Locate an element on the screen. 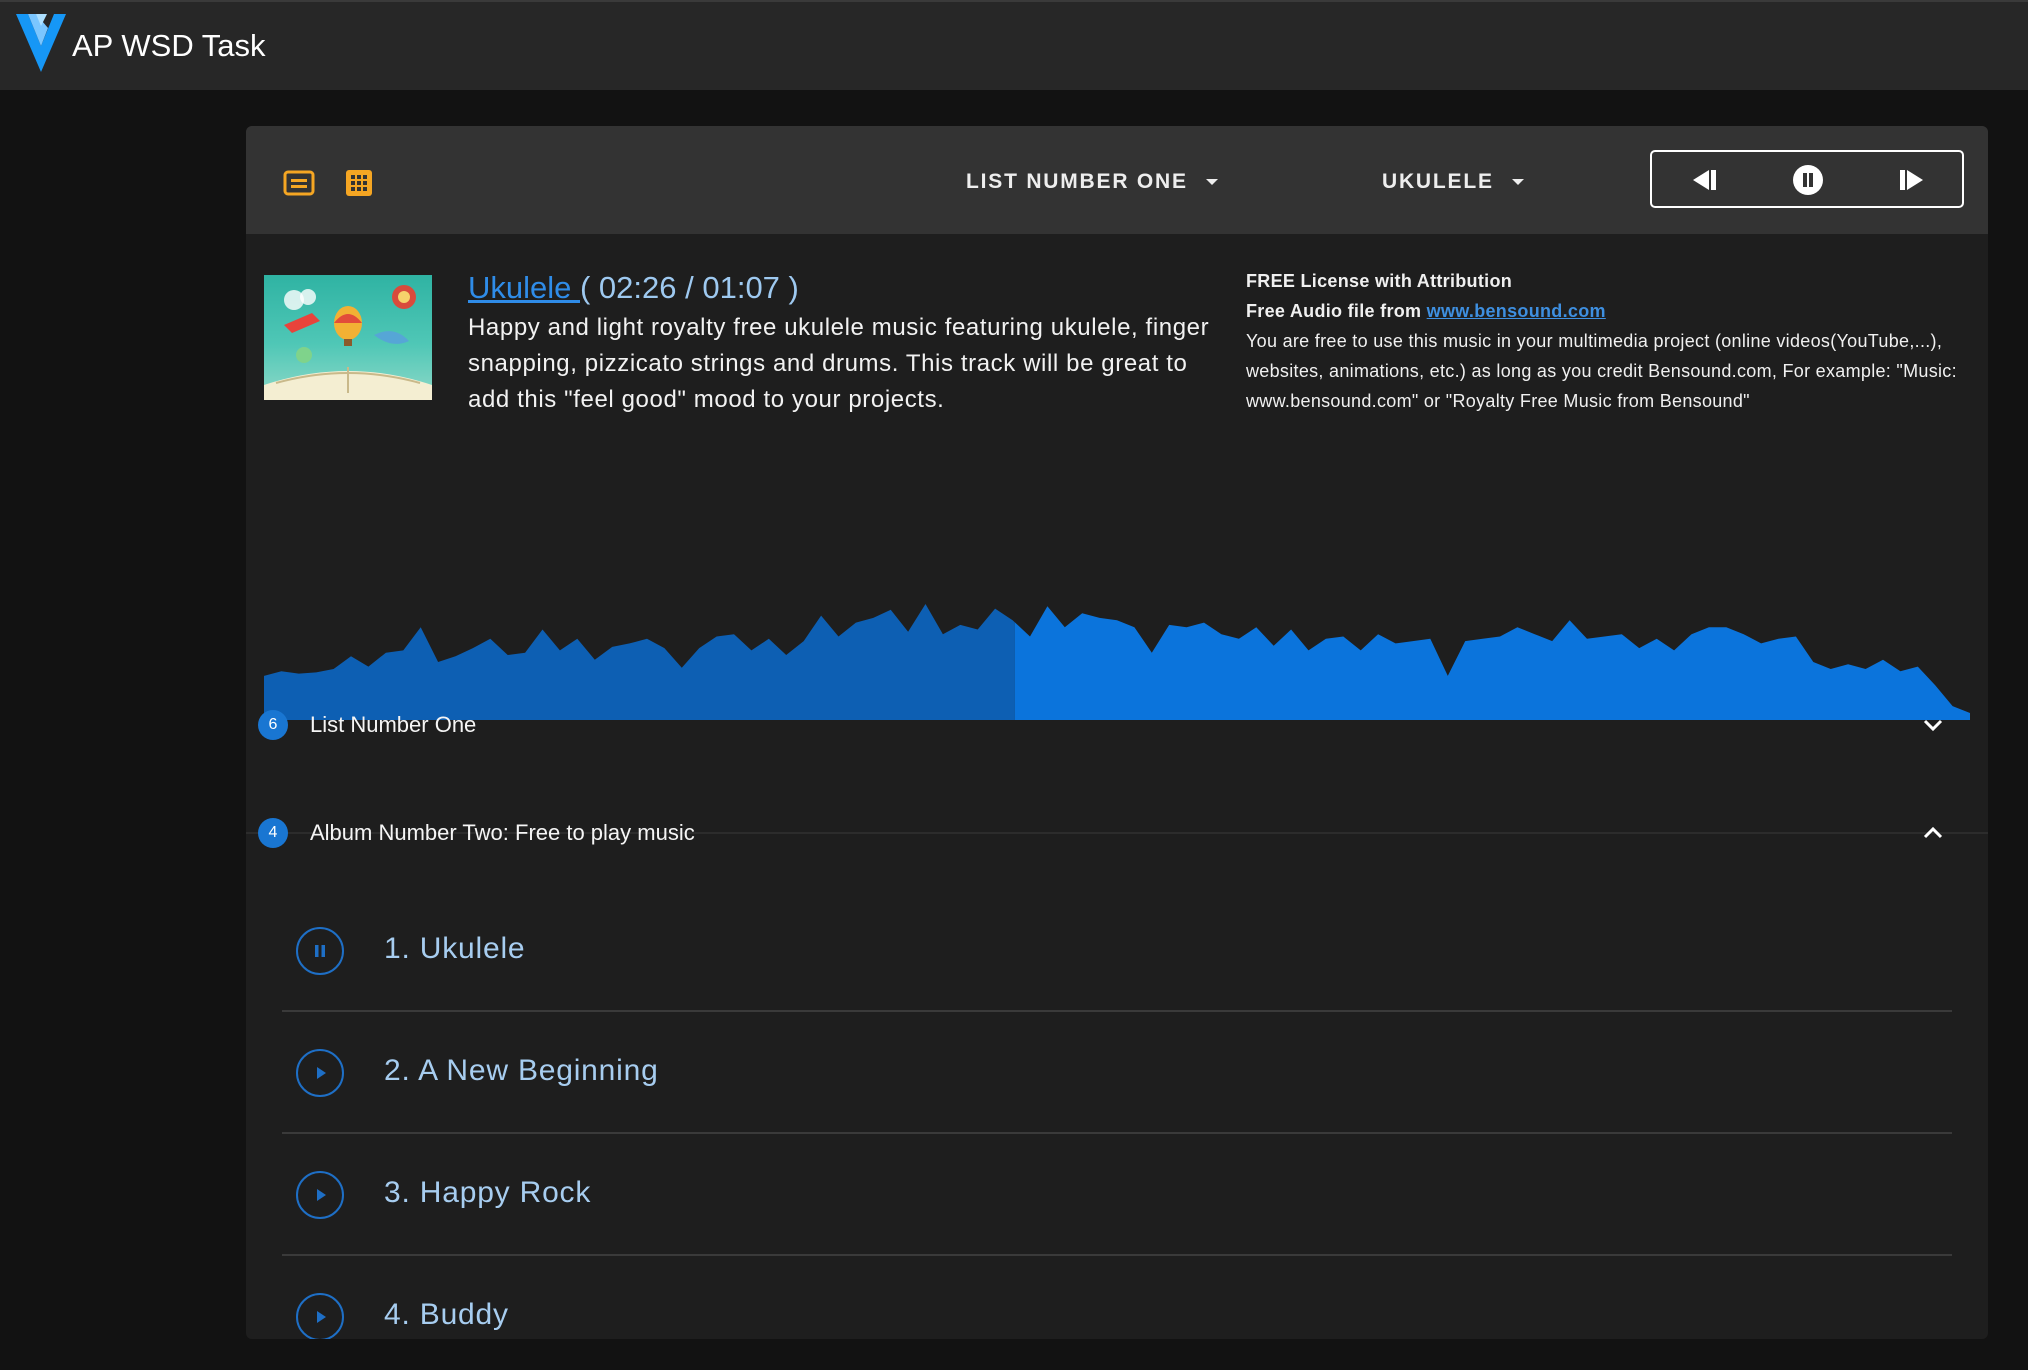 Image resolution: width=2028 pixels, height=1370 pixels. pause-icon is located at coordinates (320, 951).